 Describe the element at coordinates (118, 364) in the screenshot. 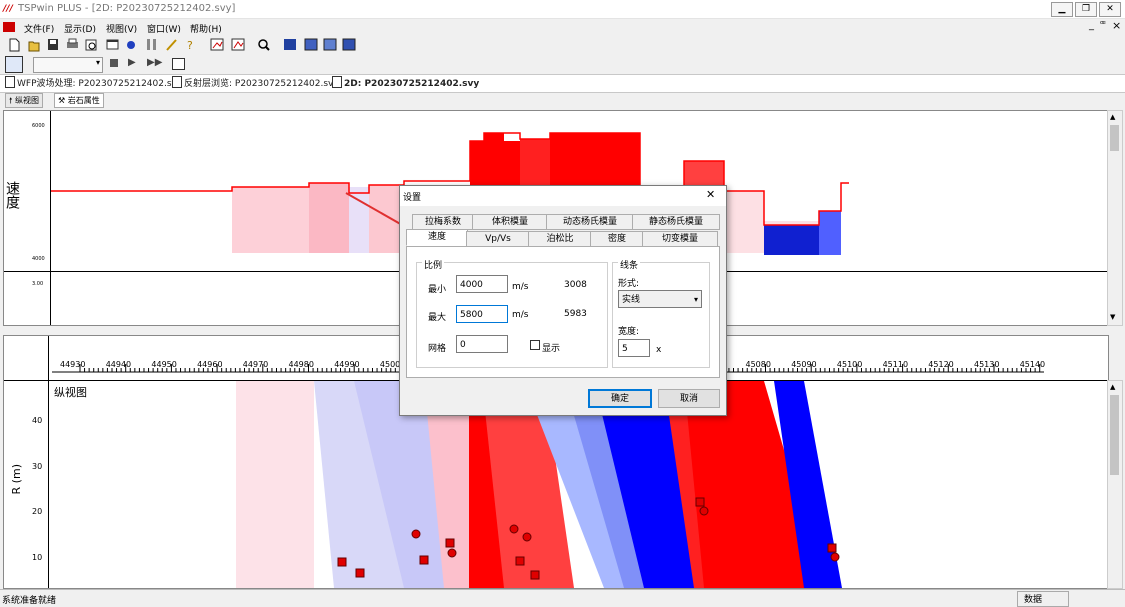

I see `x-tick-label: 44940` at that location.